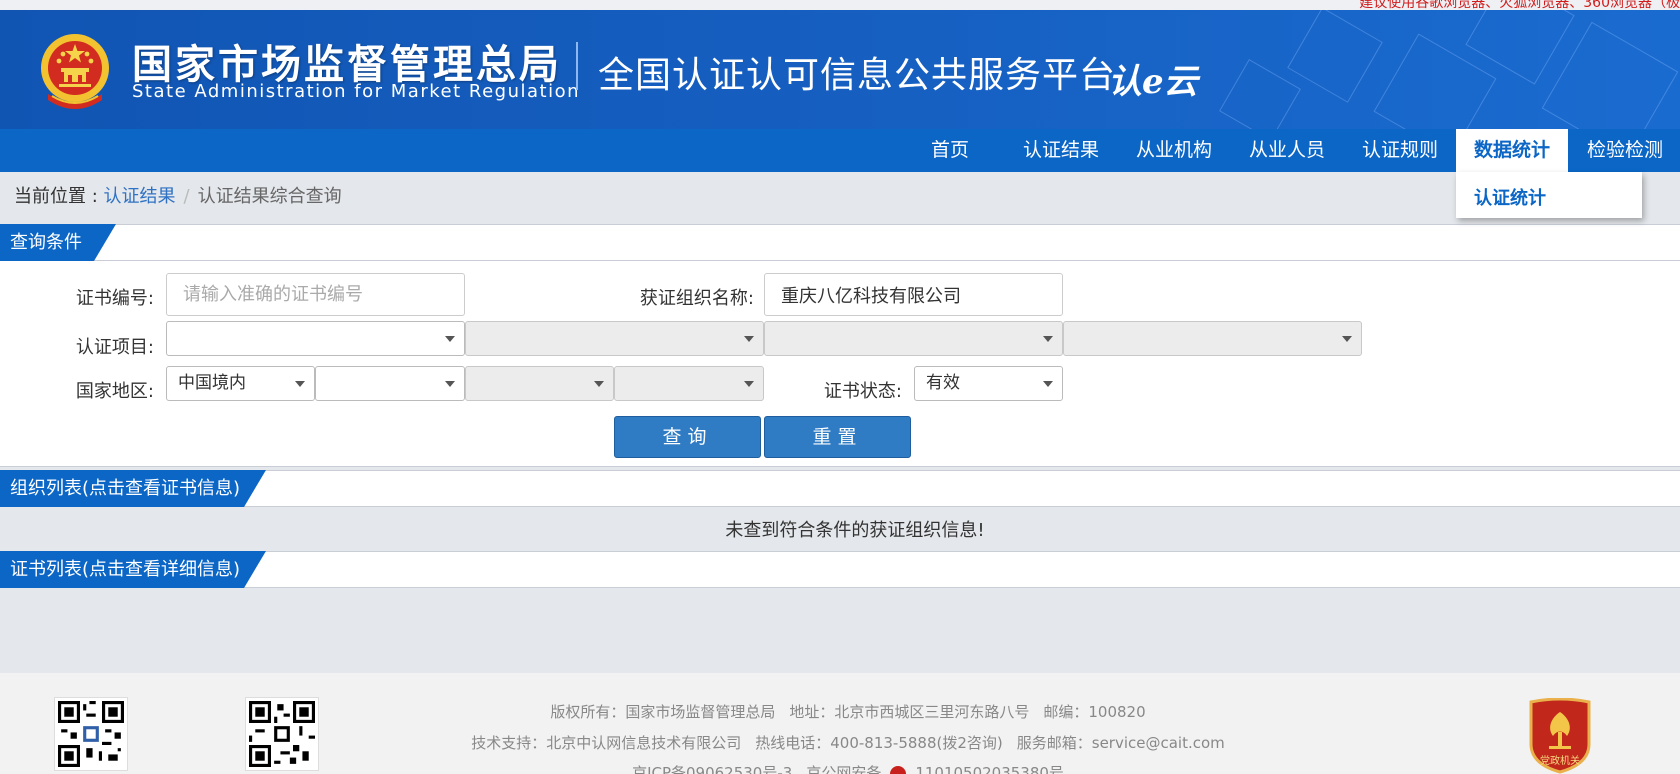 Image resolution: width=1680 pixels, height=774 pixels. Describe the element at coordinates (114, 391) in the screenshot. I see `region-label: 国家地区:` at that location.